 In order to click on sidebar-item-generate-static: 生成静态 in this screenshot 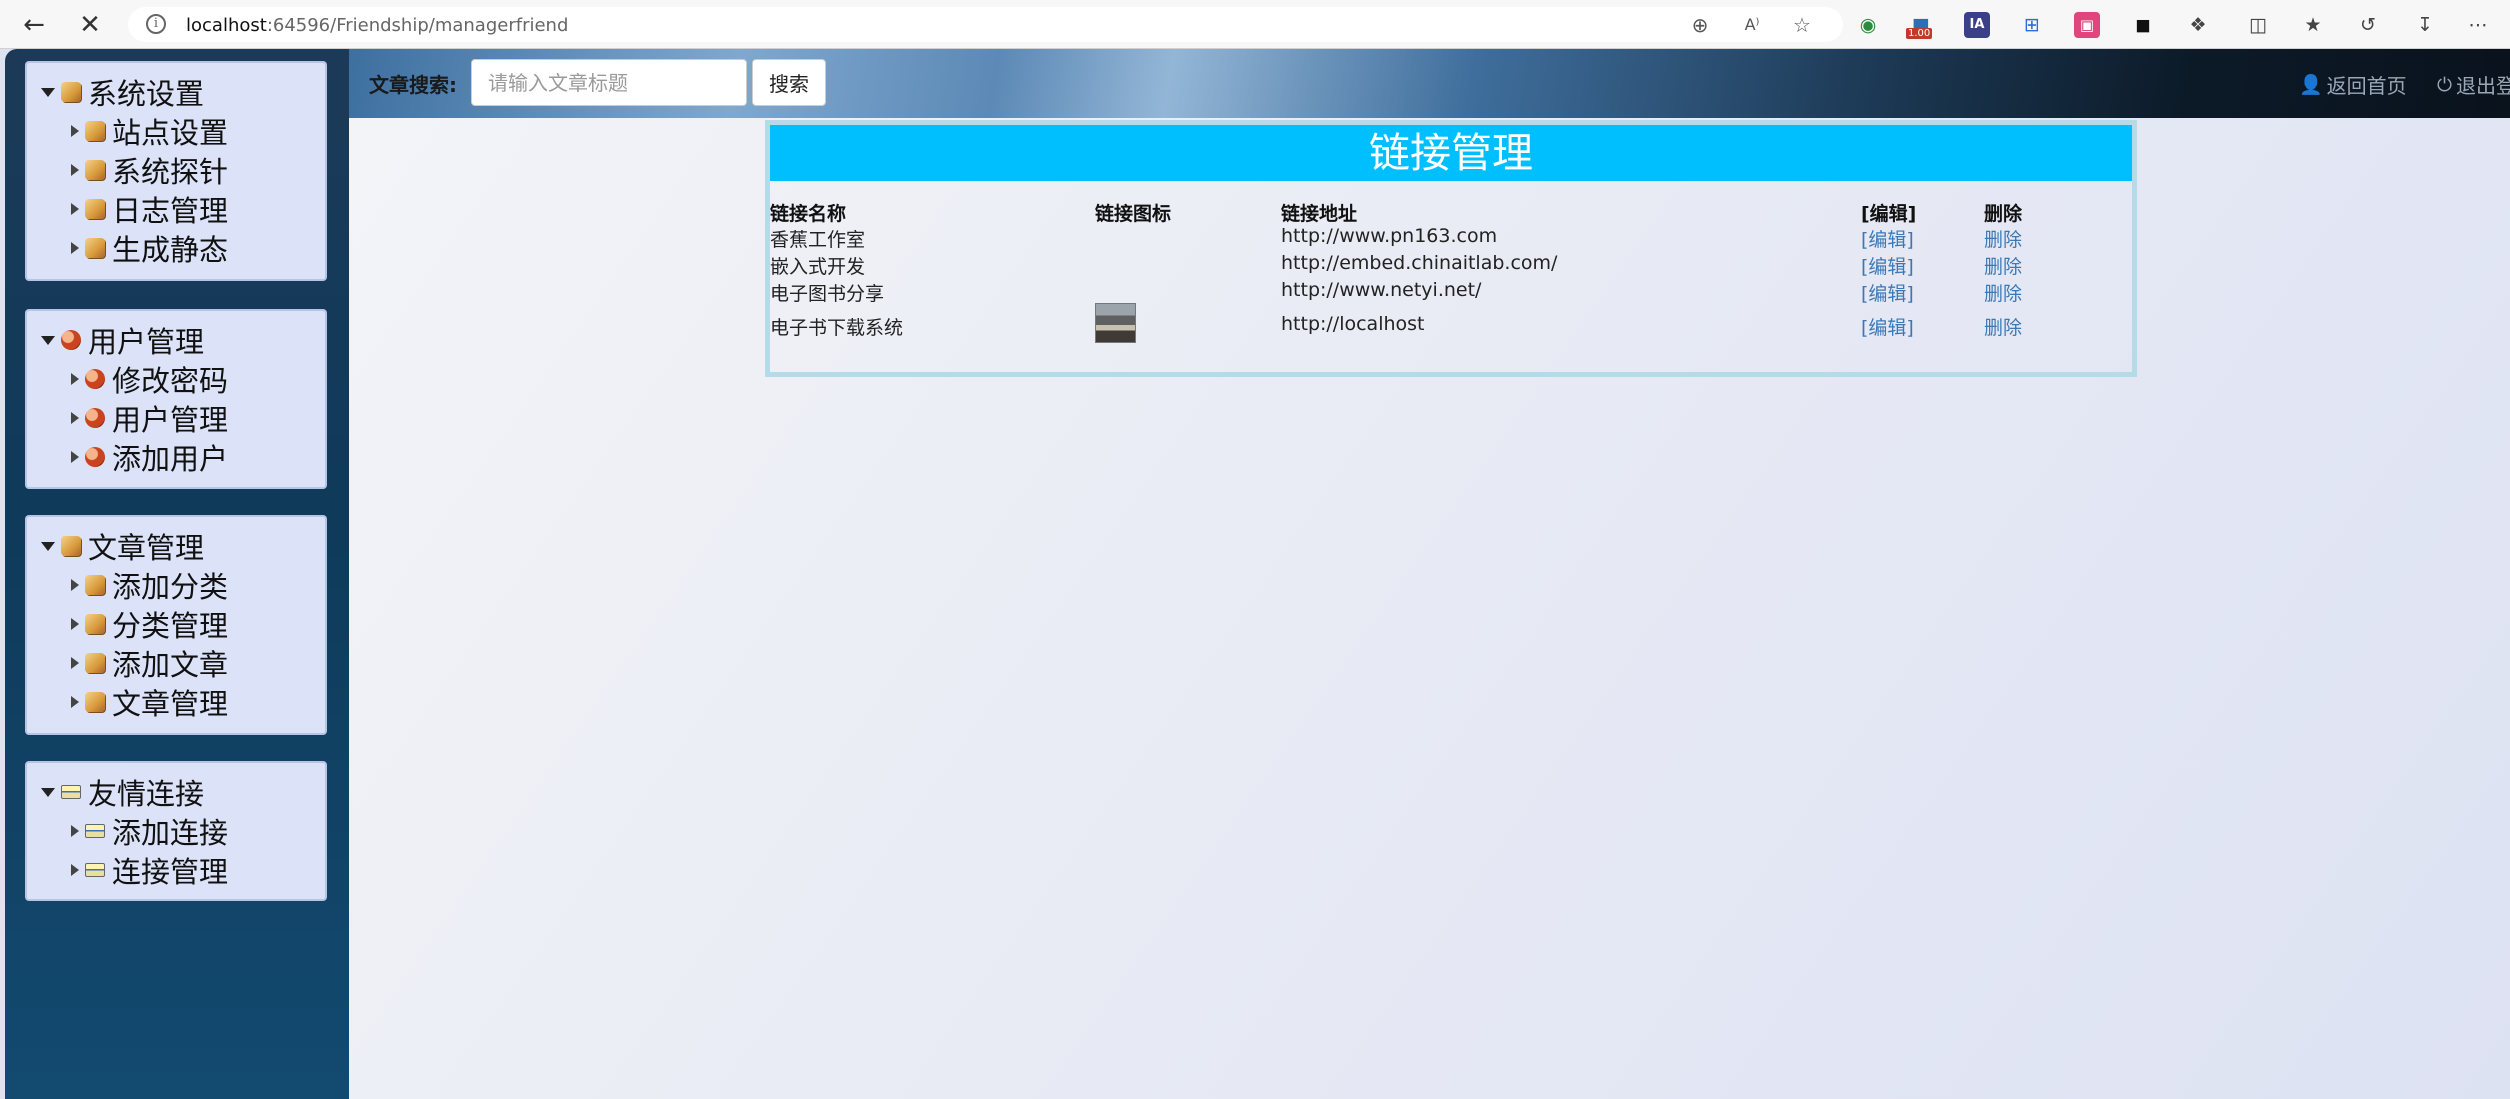, I will do `click(150, 248)`.